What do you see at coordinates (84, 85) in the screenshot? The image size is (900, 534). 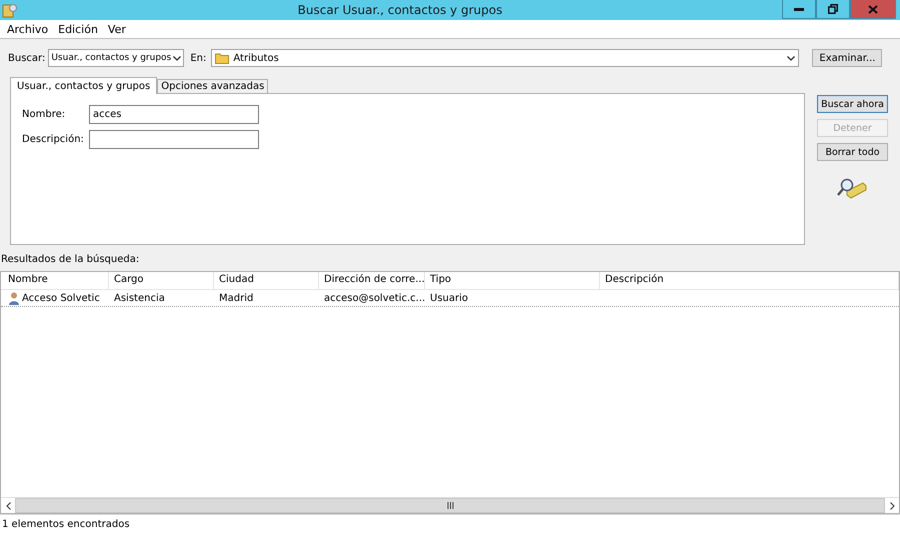 I see `tab: Usuar., contactos y grupos` at bounding box center [84, 85].